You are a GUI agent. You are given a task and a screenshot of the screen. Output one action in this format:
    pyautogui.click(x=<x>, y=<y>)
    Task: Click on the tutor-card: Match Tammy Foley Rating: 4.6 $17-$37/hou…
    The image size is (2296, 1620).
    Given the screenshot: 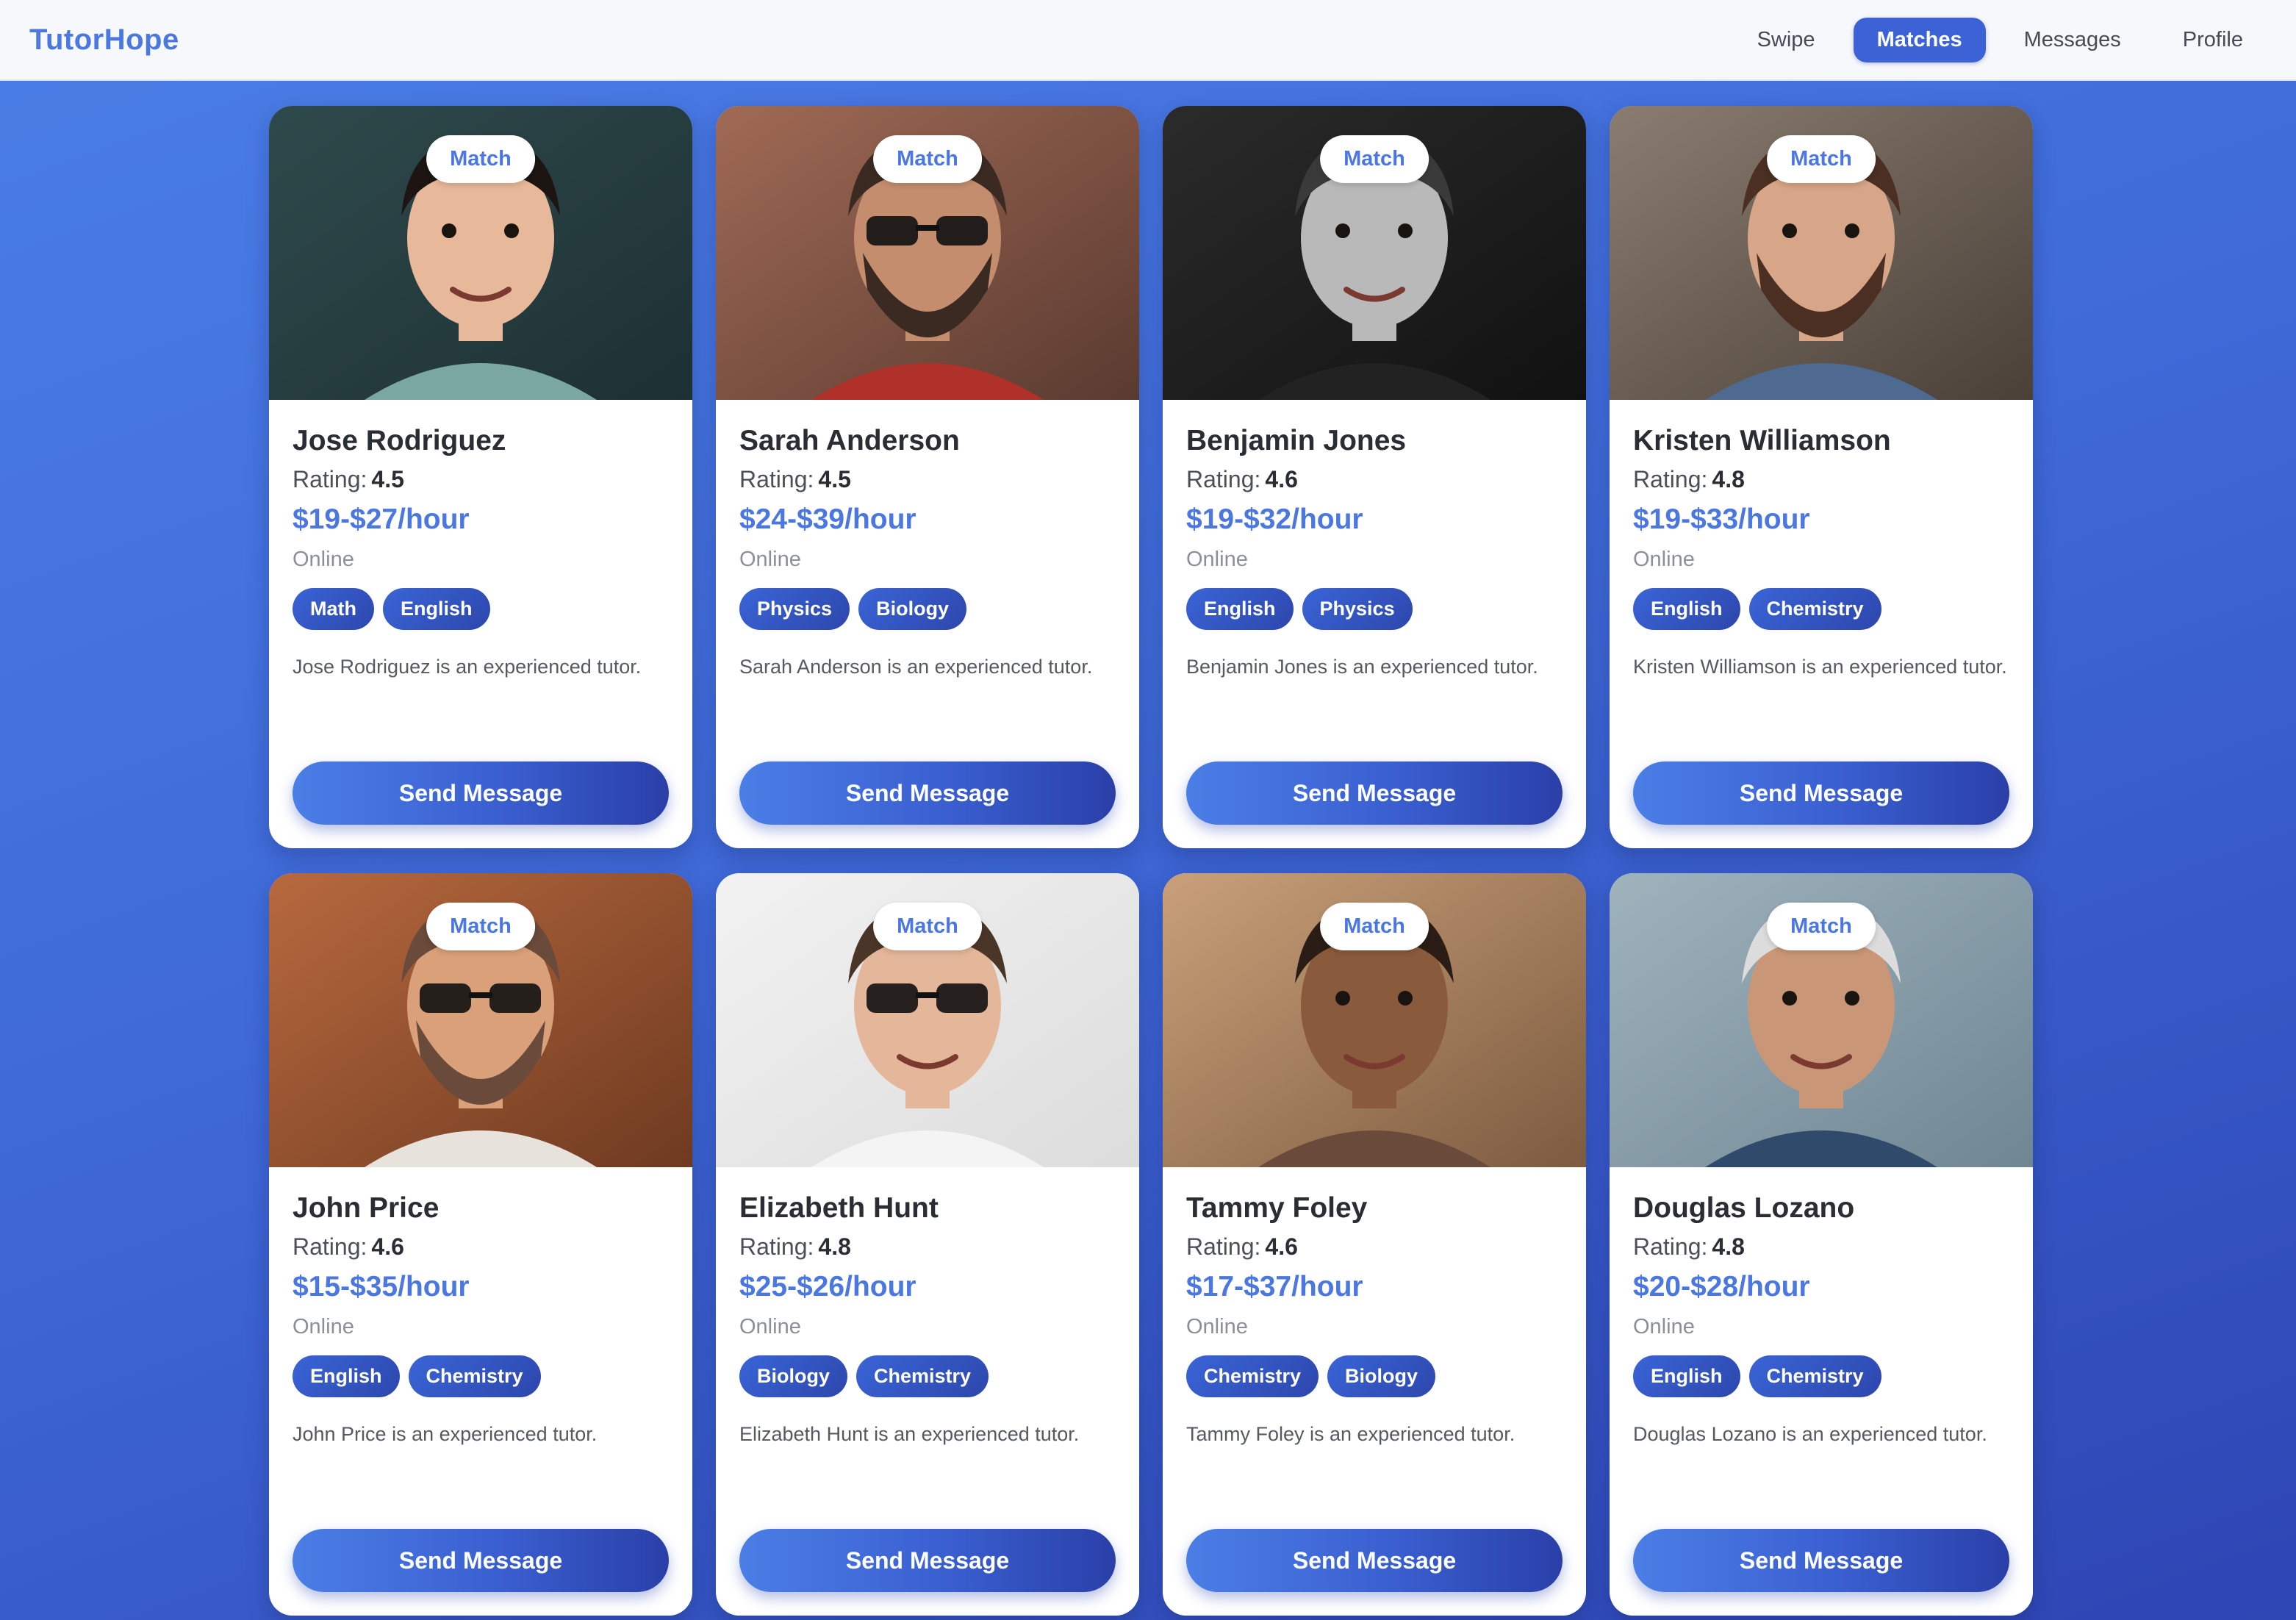 What is the action you would take?
    pyautogui.click(x=1374, y=1244)
    